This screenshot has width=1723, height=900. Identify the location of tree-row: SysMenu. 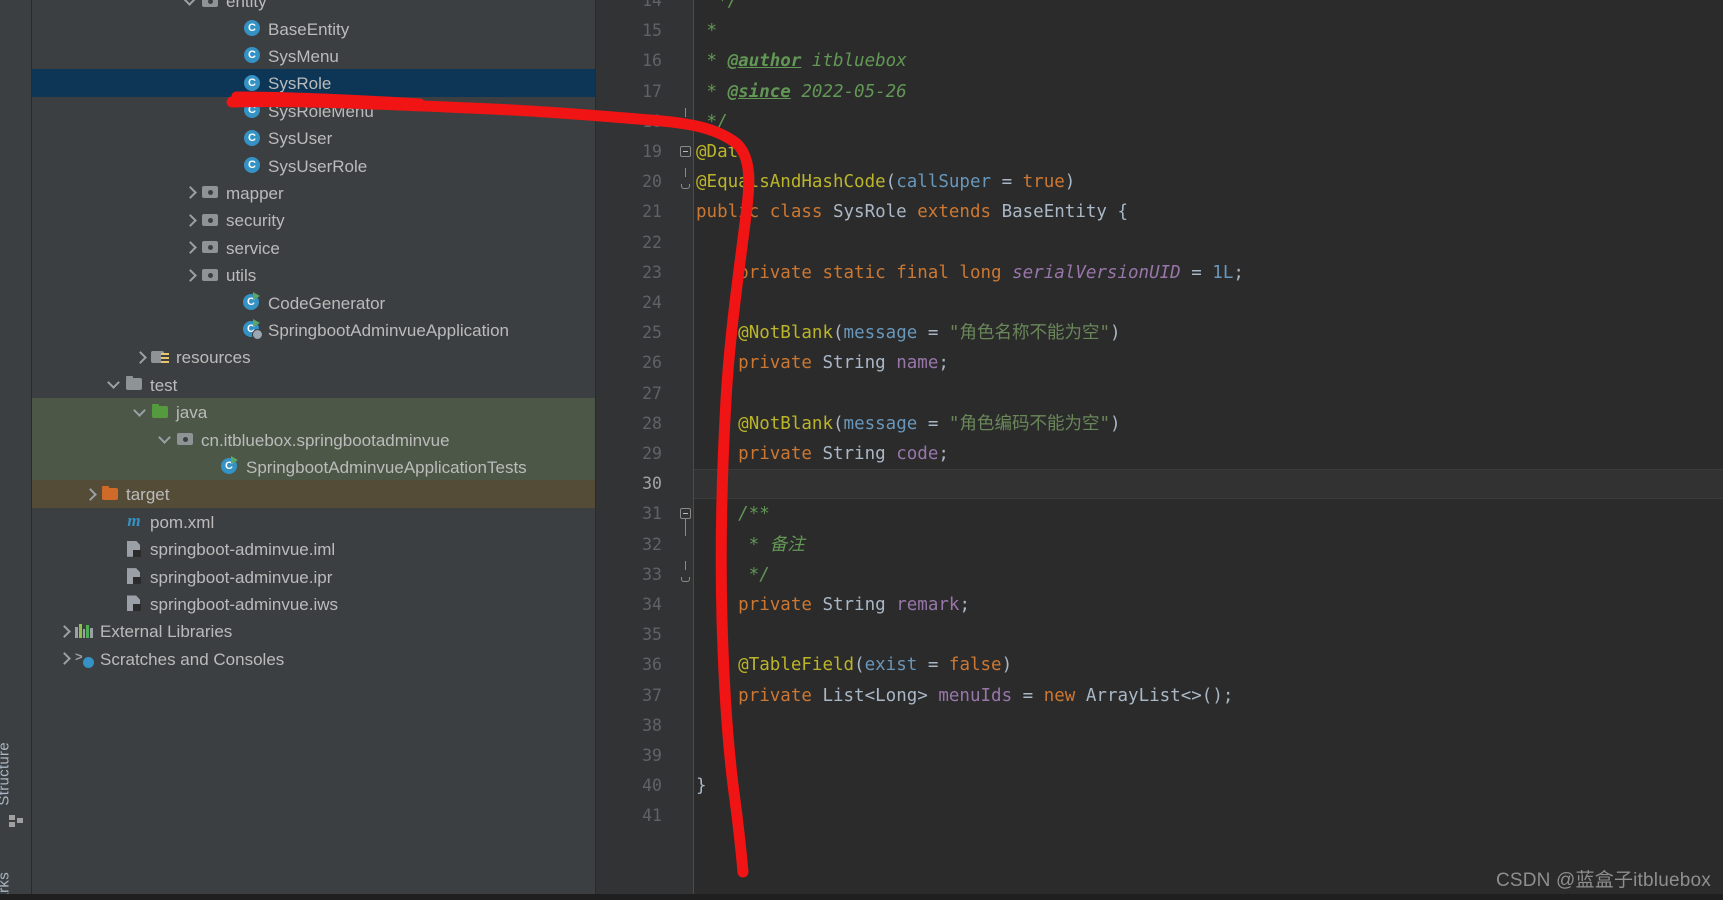
(313, 55).